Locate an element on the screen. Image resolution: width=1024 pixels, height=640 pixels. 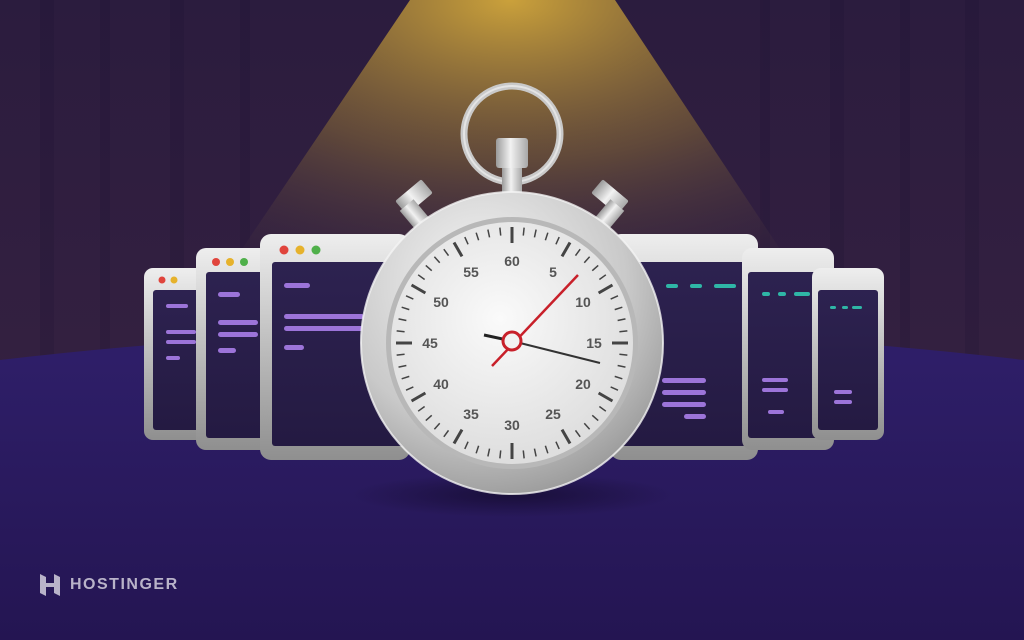
dial-number: 35 is located at coordinates (471, 414).